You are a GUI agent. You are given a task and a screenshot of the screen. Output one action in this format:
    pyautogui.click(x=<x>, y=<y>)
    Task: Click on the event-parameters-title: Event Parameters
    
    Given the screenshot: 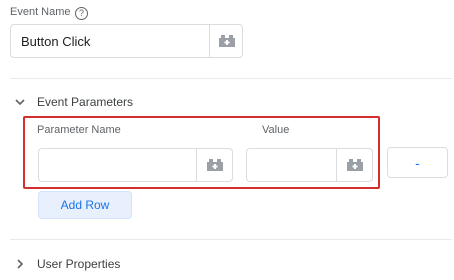 What is the action you would take?
    pyautogui.click(x=85, y=102)
    